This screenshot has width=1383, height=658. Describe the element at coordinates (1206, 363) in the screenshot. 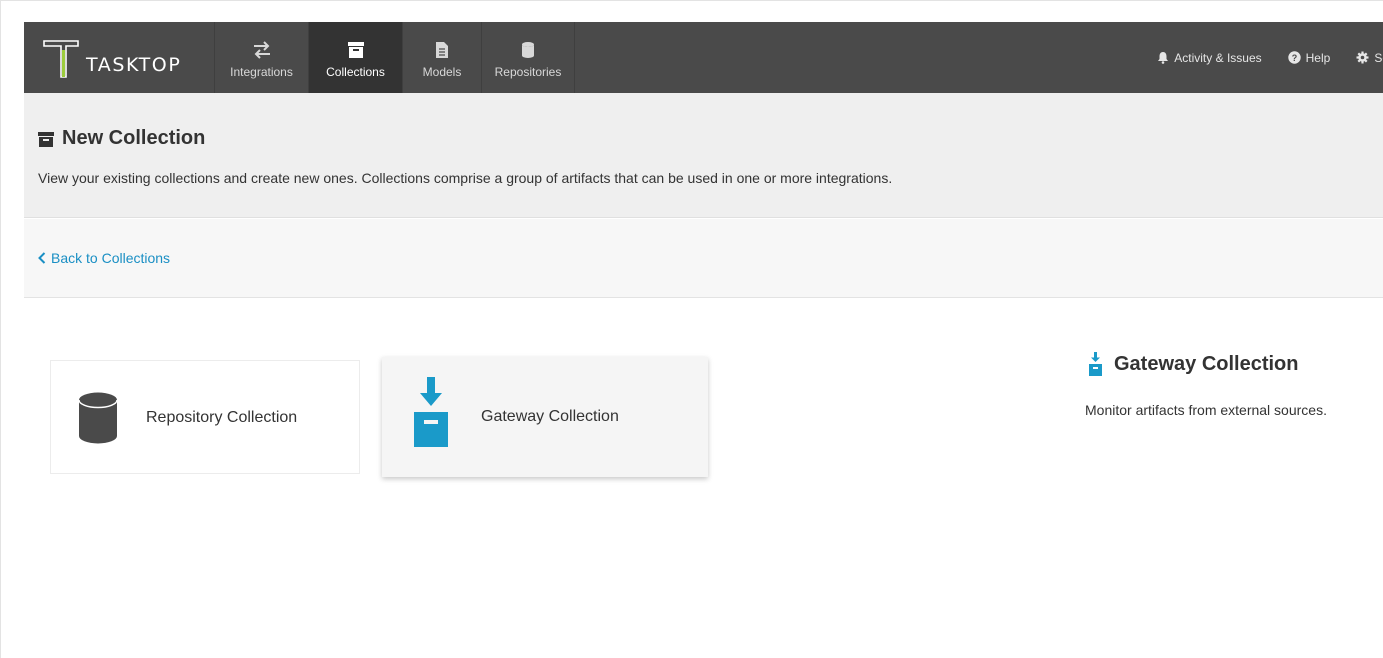

I see `info-title-text: Gateway Collection` at that location.